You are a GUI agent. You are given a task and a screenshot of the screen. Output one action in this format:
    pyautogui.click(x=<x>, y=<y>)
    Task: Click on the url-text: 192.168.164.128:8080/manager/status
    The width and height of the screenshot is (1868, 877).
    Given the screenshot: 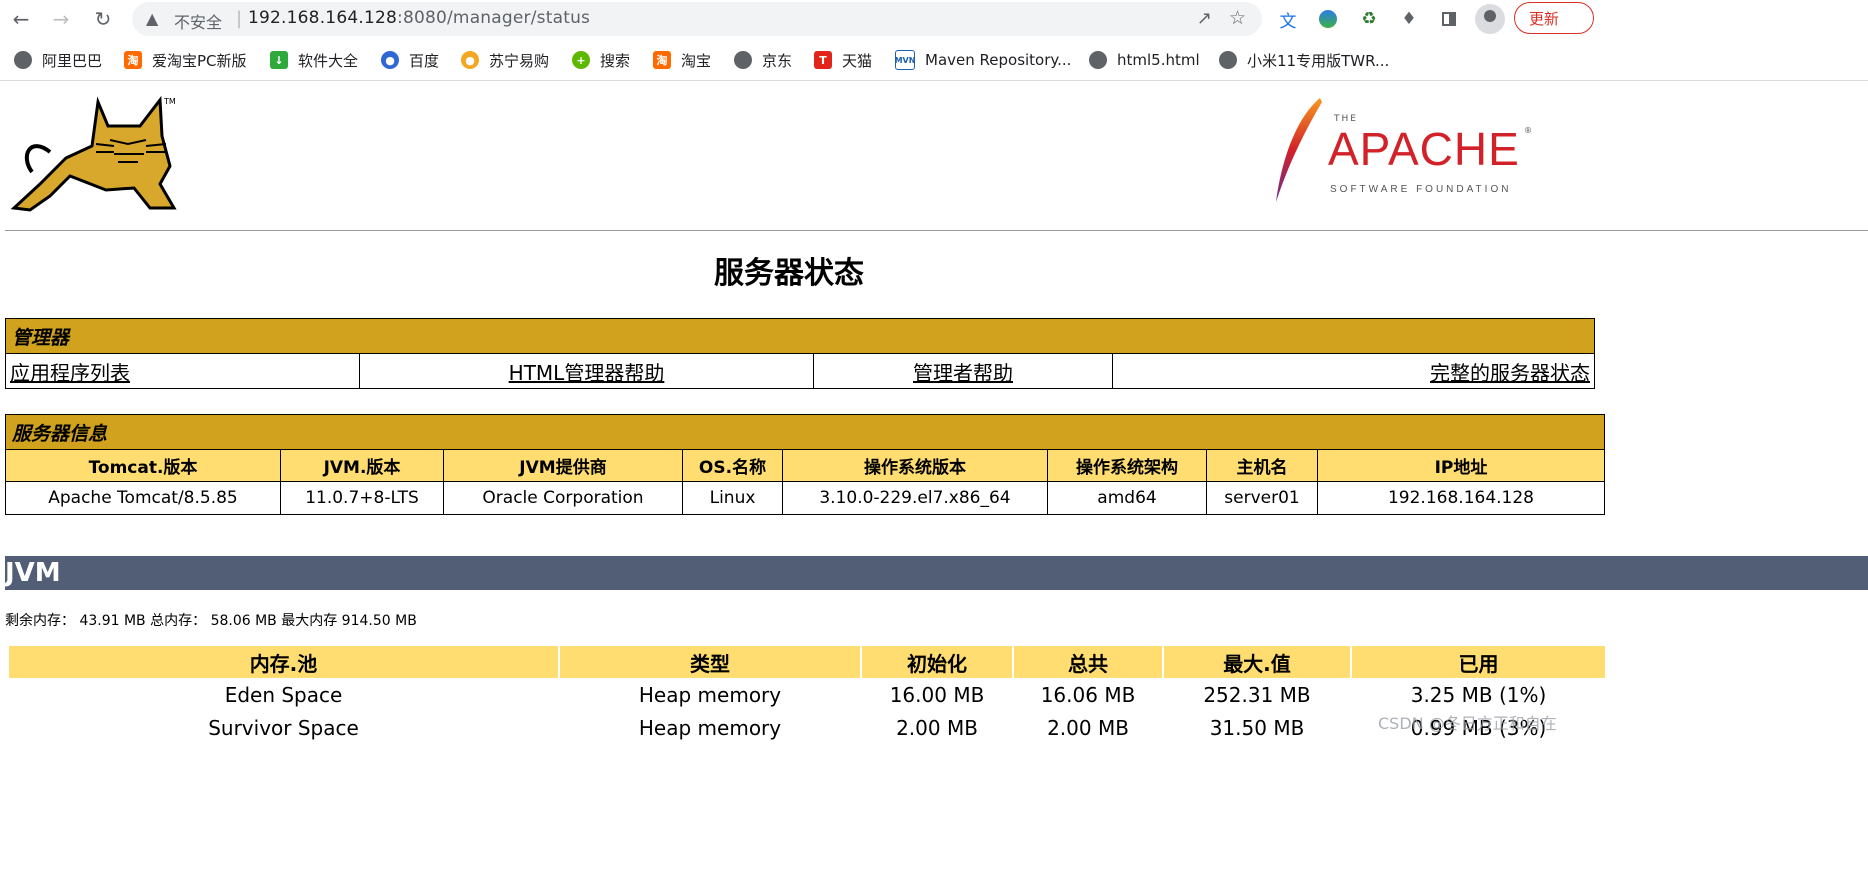 What is the action you would take?
    pyautogui.click(x=419, y=18)
    